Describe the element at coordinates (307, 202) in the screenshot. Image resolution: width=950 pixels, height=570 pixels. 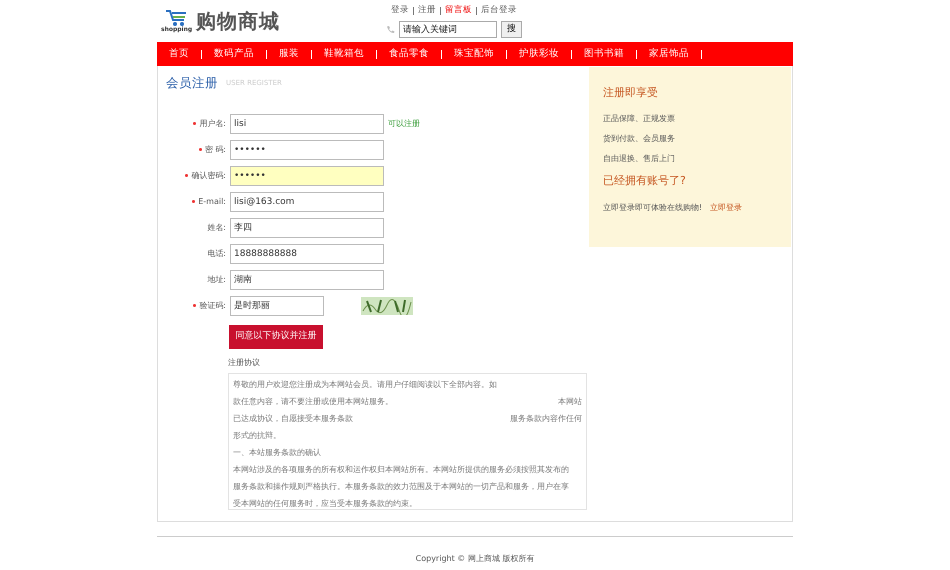
I see `input-field: lisi@163.com` at that location.